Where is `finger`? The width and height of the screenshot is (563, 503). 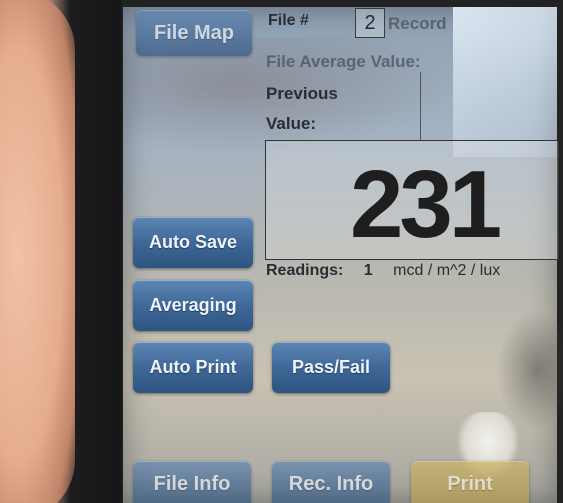 finger is located at coordinates (37, 251).